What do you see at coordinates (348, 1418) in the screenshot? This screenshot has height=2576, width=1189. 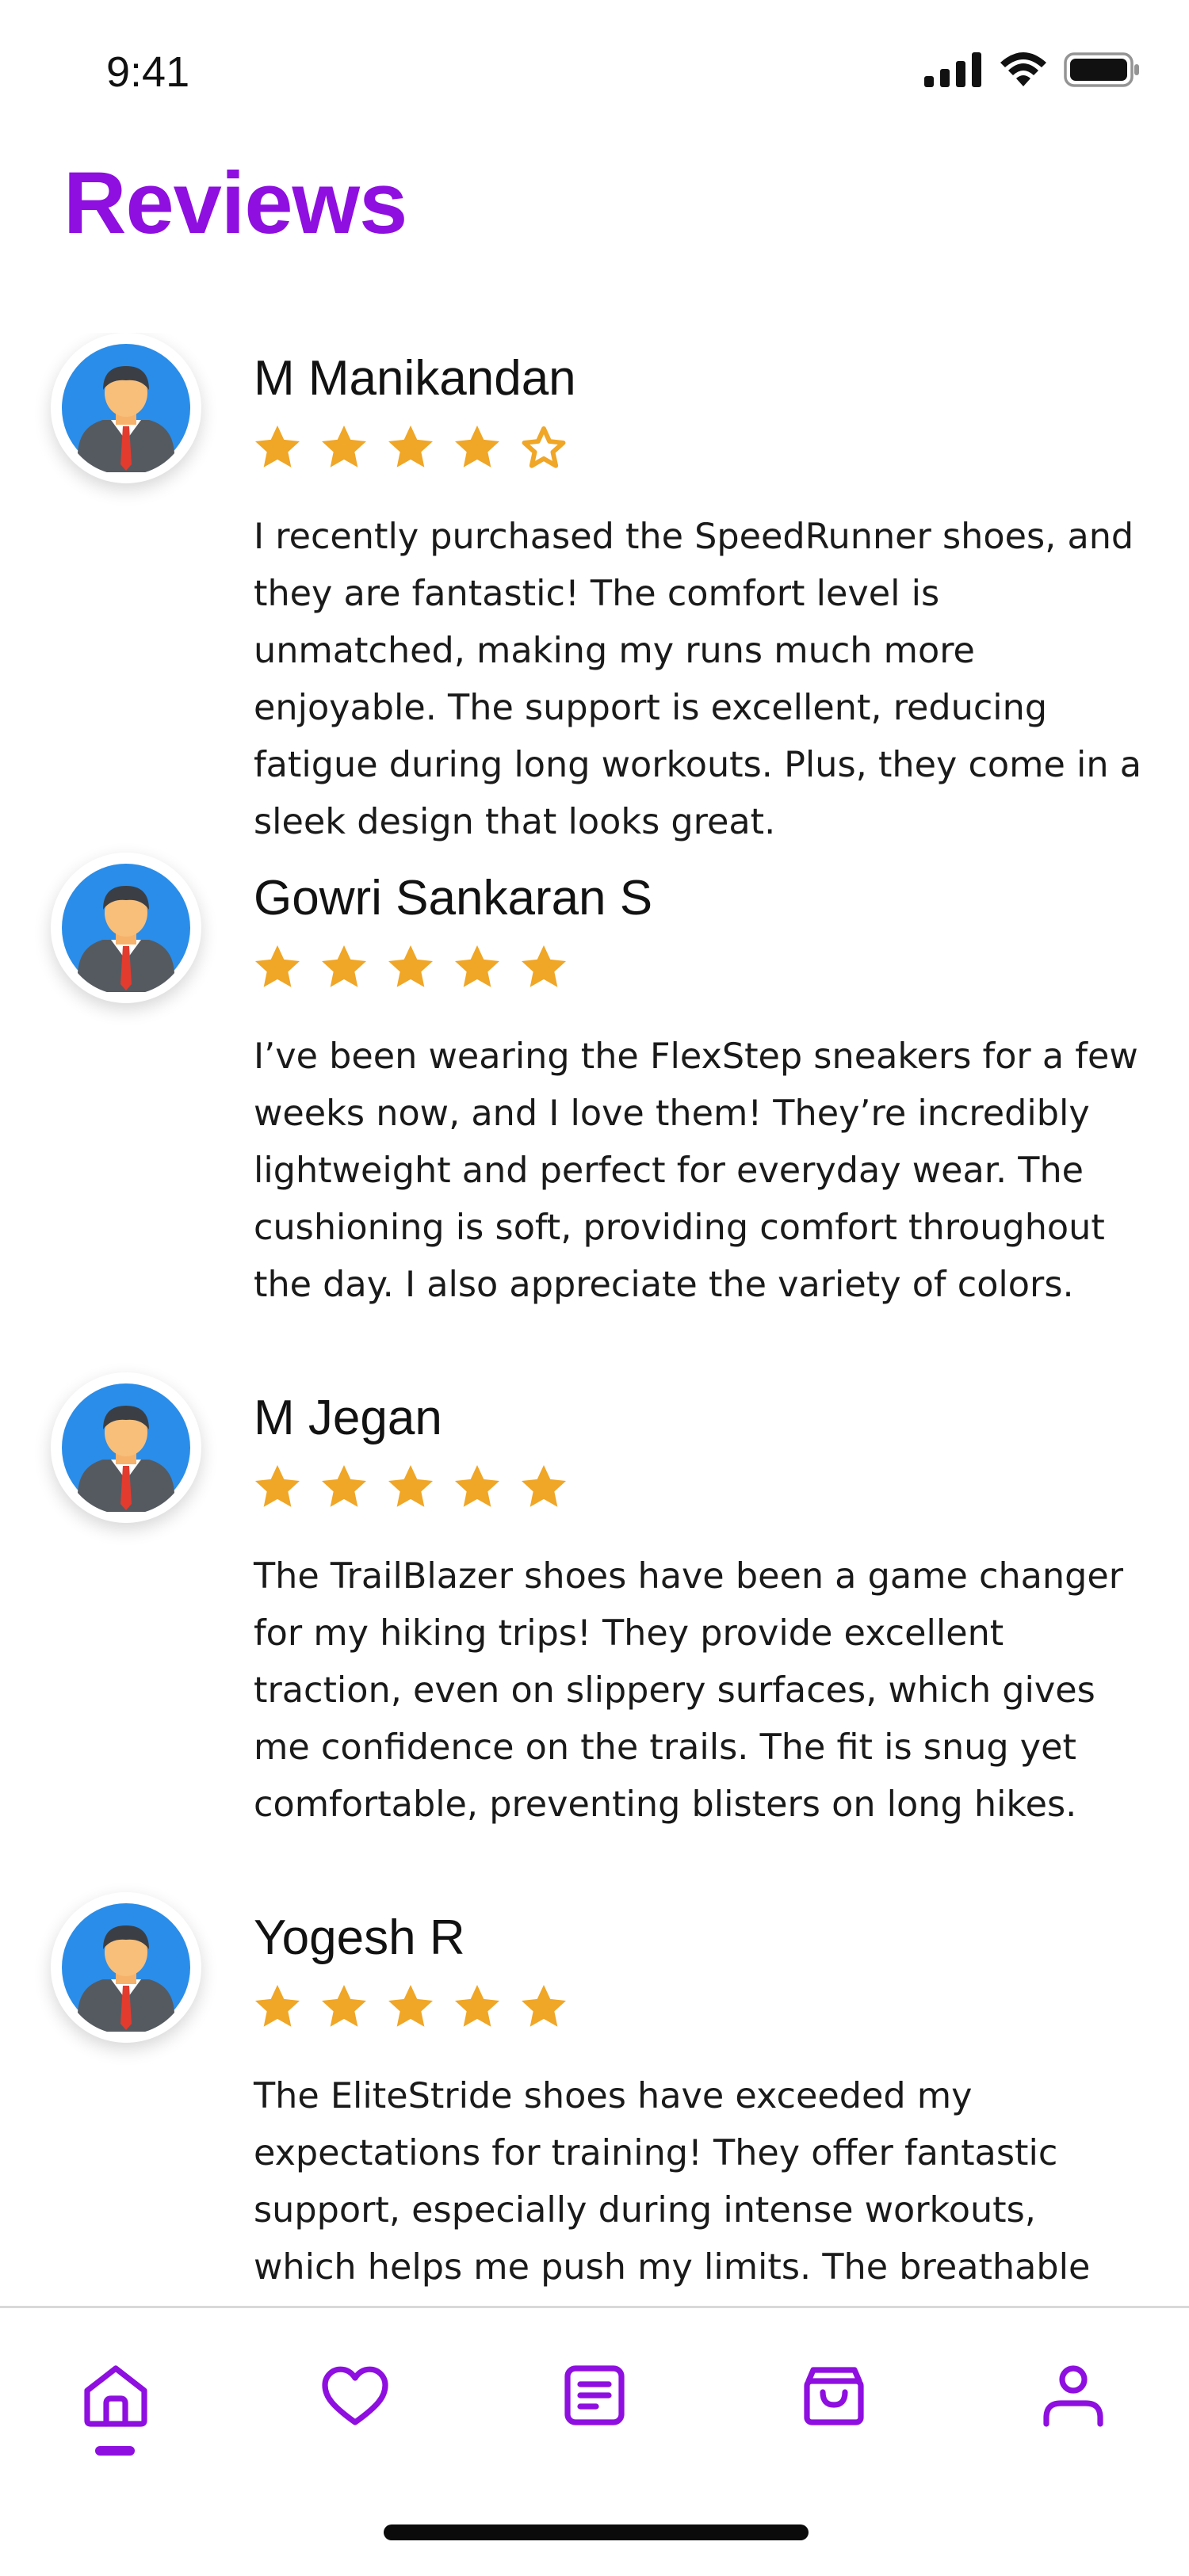 I see `reviewer-name: M Jegan` at bounding box center [348, 1418].